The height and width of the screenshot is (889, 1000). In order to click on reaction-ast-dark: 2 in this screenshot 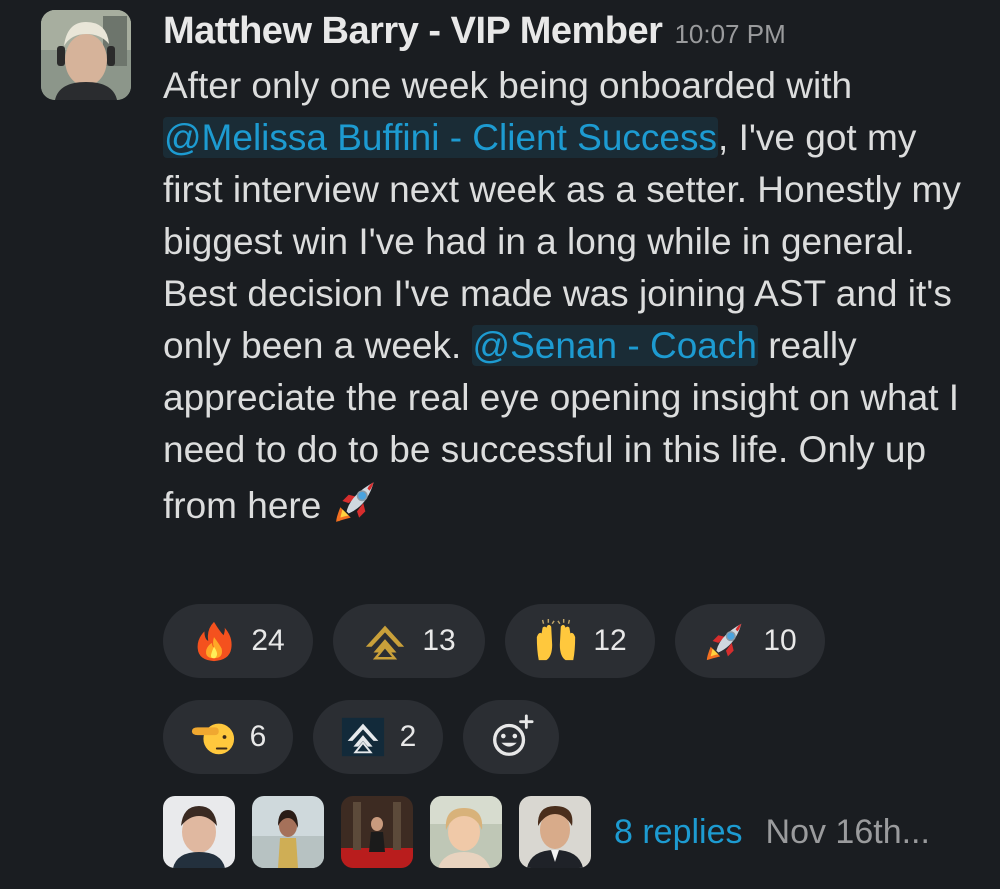, I will do `click(378, 737)`.